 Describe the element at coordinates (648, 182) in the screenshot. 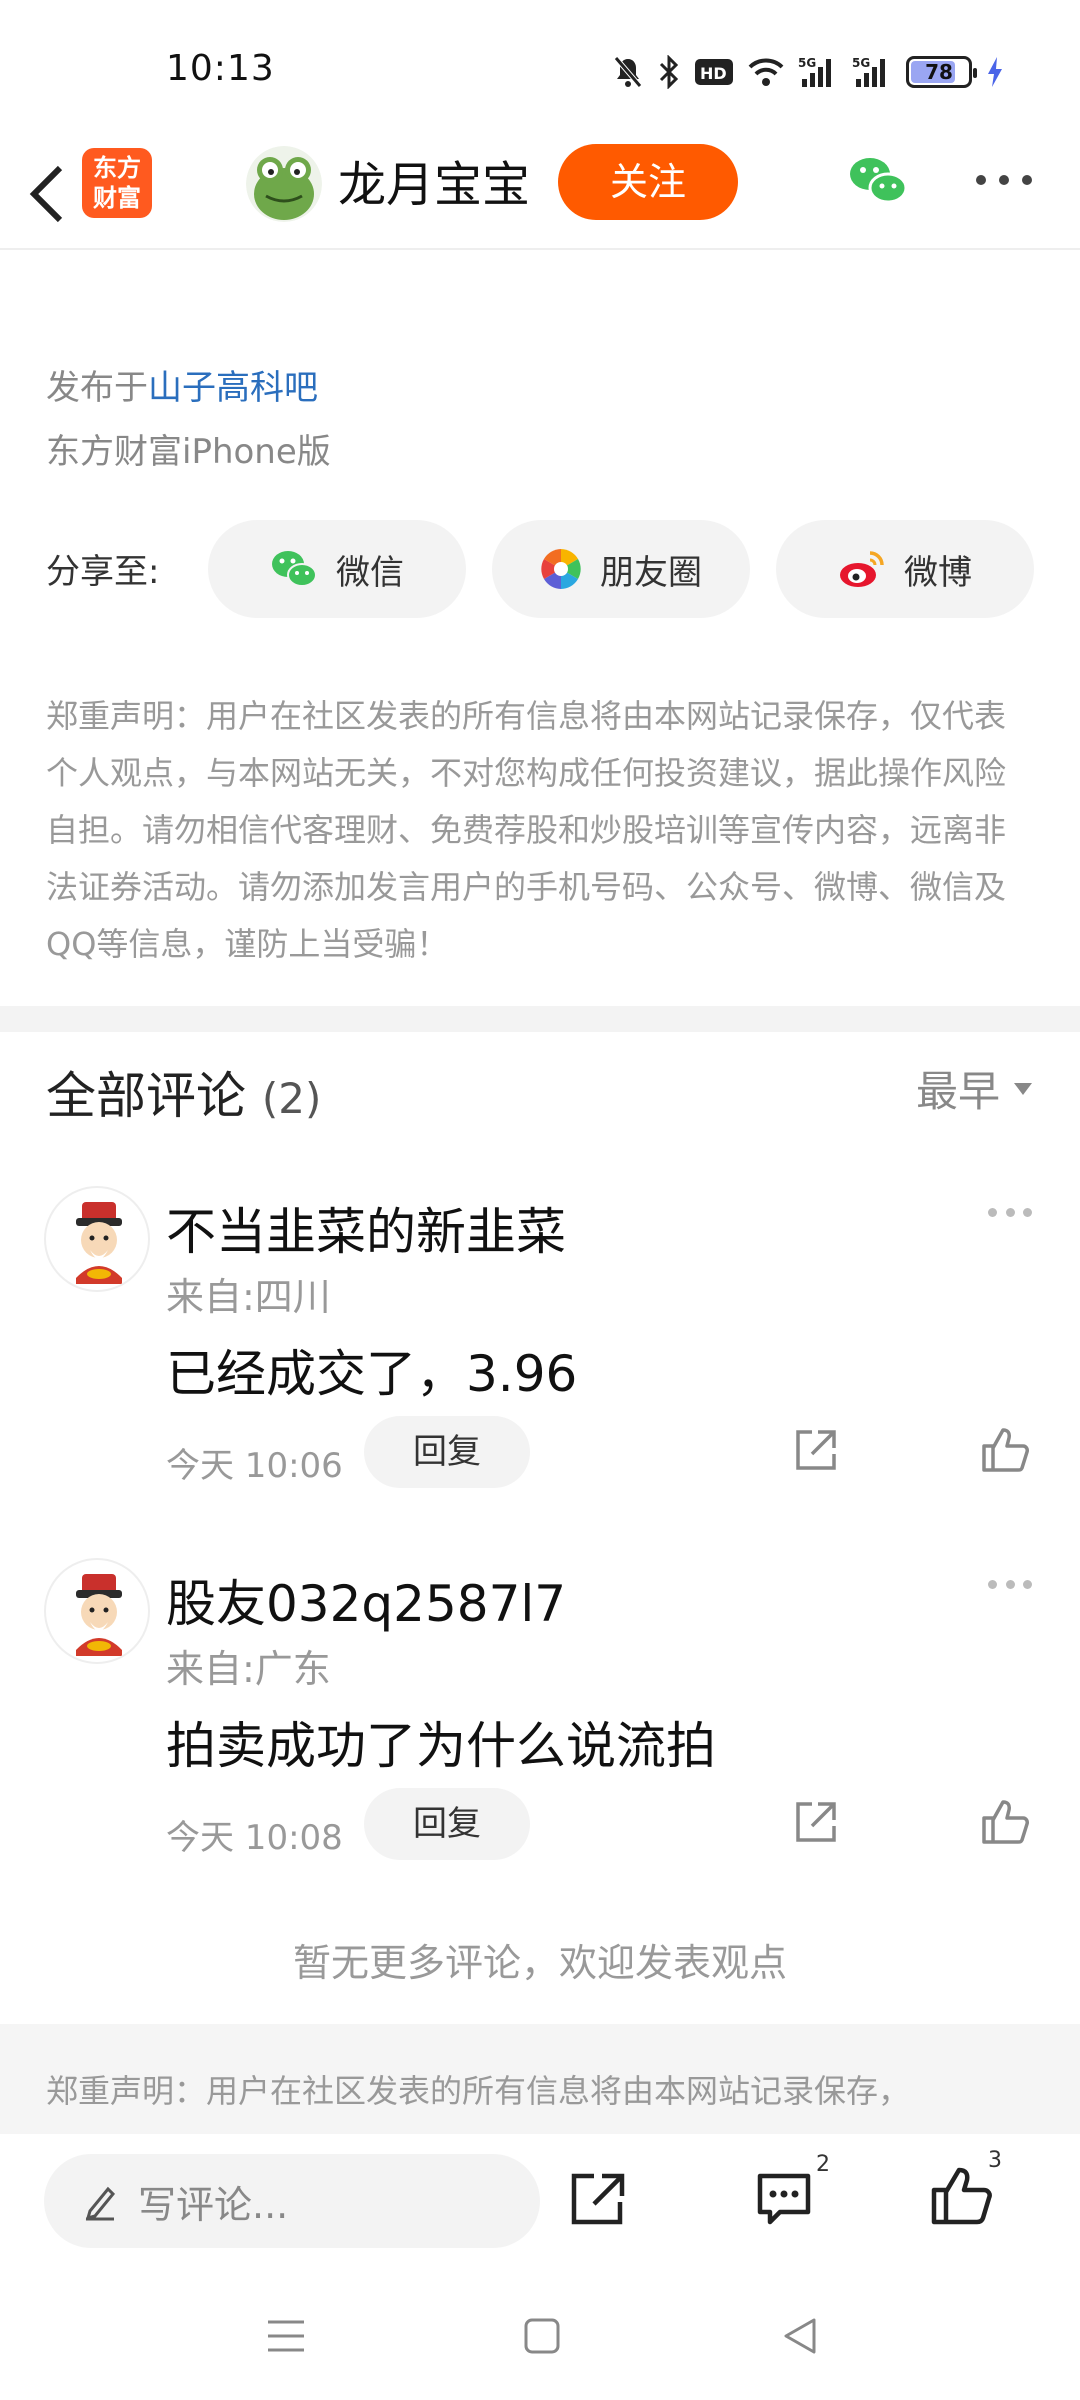

I see `follow-button: 关注` at that location.